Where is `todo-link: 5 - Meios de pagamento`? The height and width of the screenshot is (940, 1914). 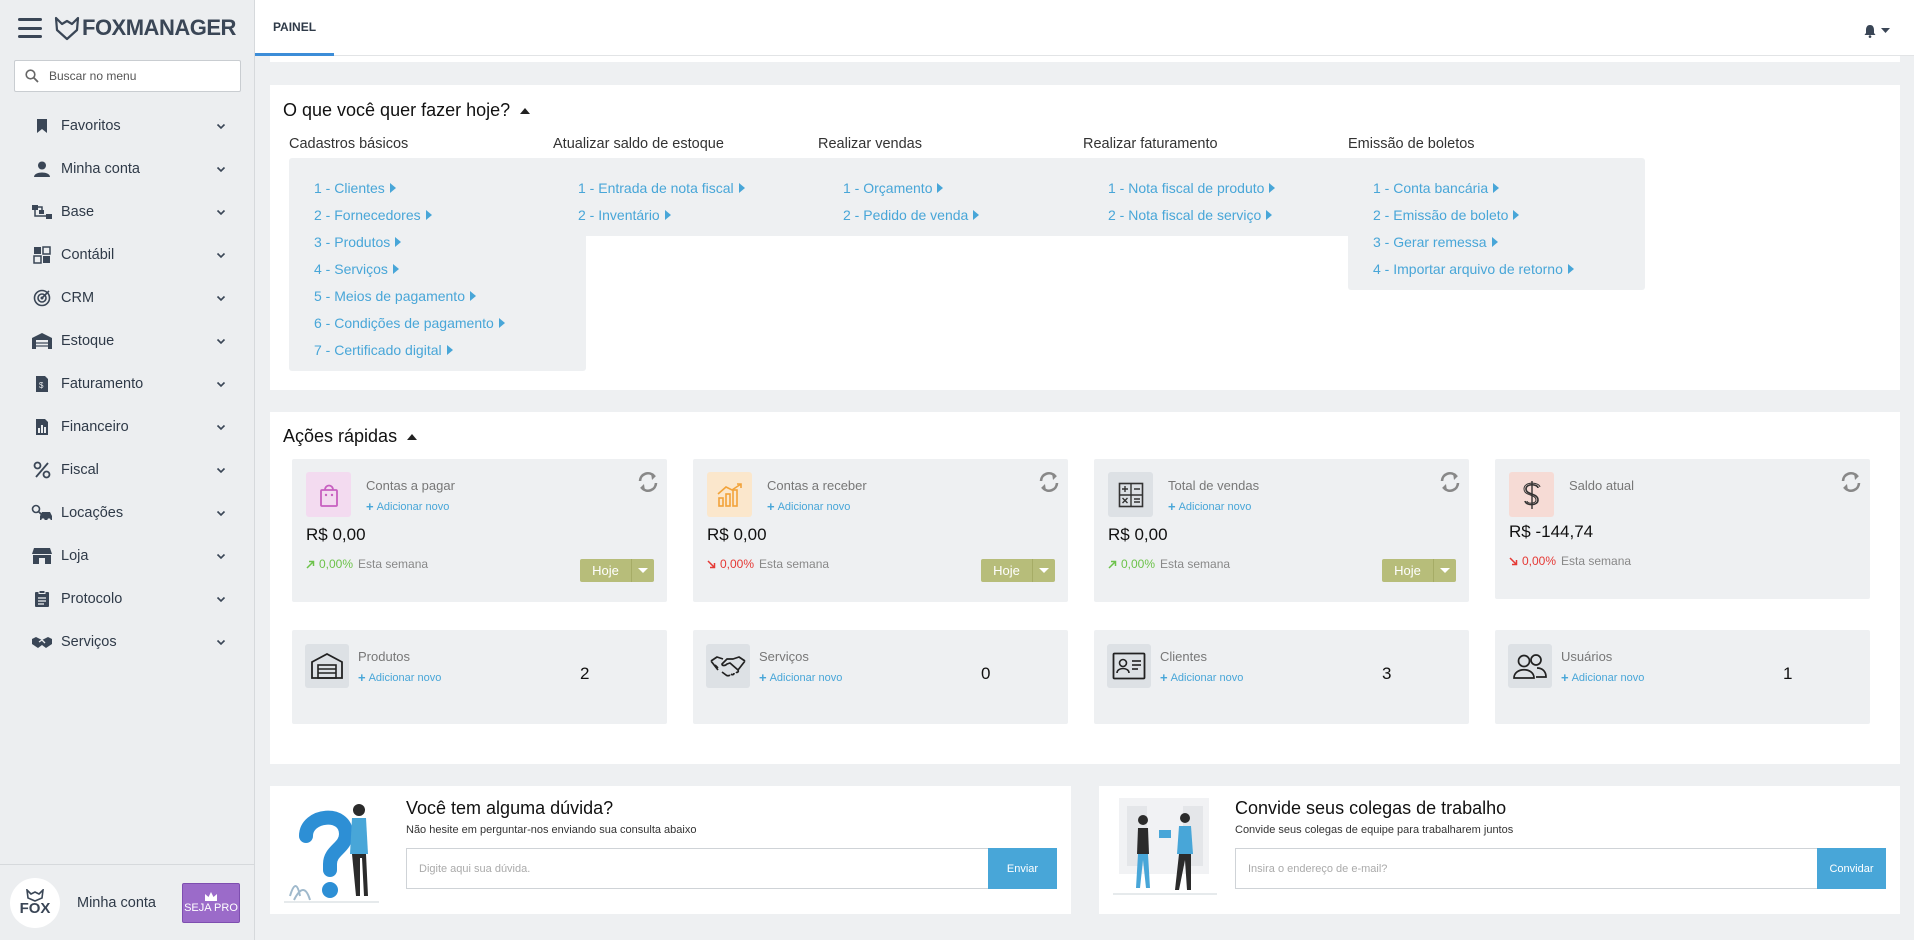 todo-link: 5 - Meios de pagamento is located at coordinates (450, 295).